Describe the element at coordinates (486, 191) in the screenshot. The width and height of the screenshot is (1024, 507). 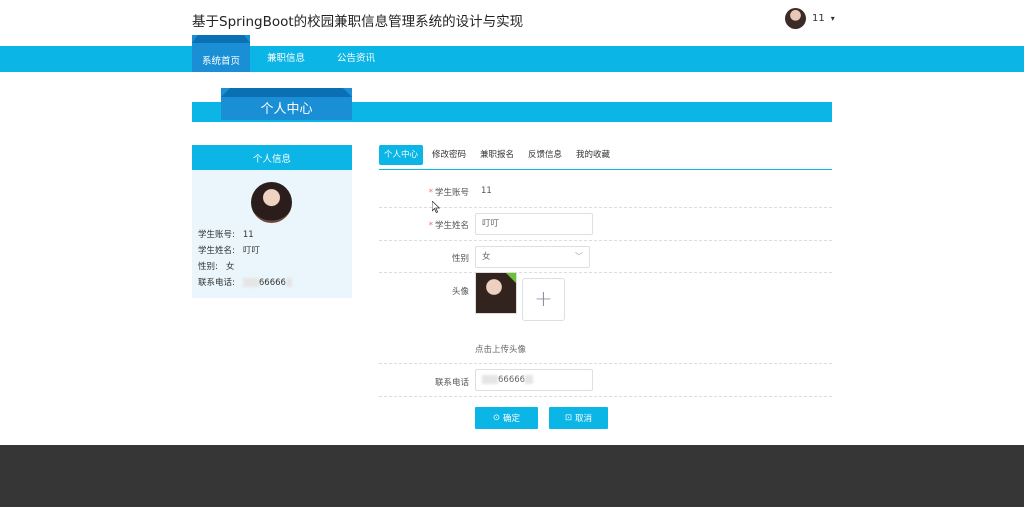
I see `account-value: 11` at that location.